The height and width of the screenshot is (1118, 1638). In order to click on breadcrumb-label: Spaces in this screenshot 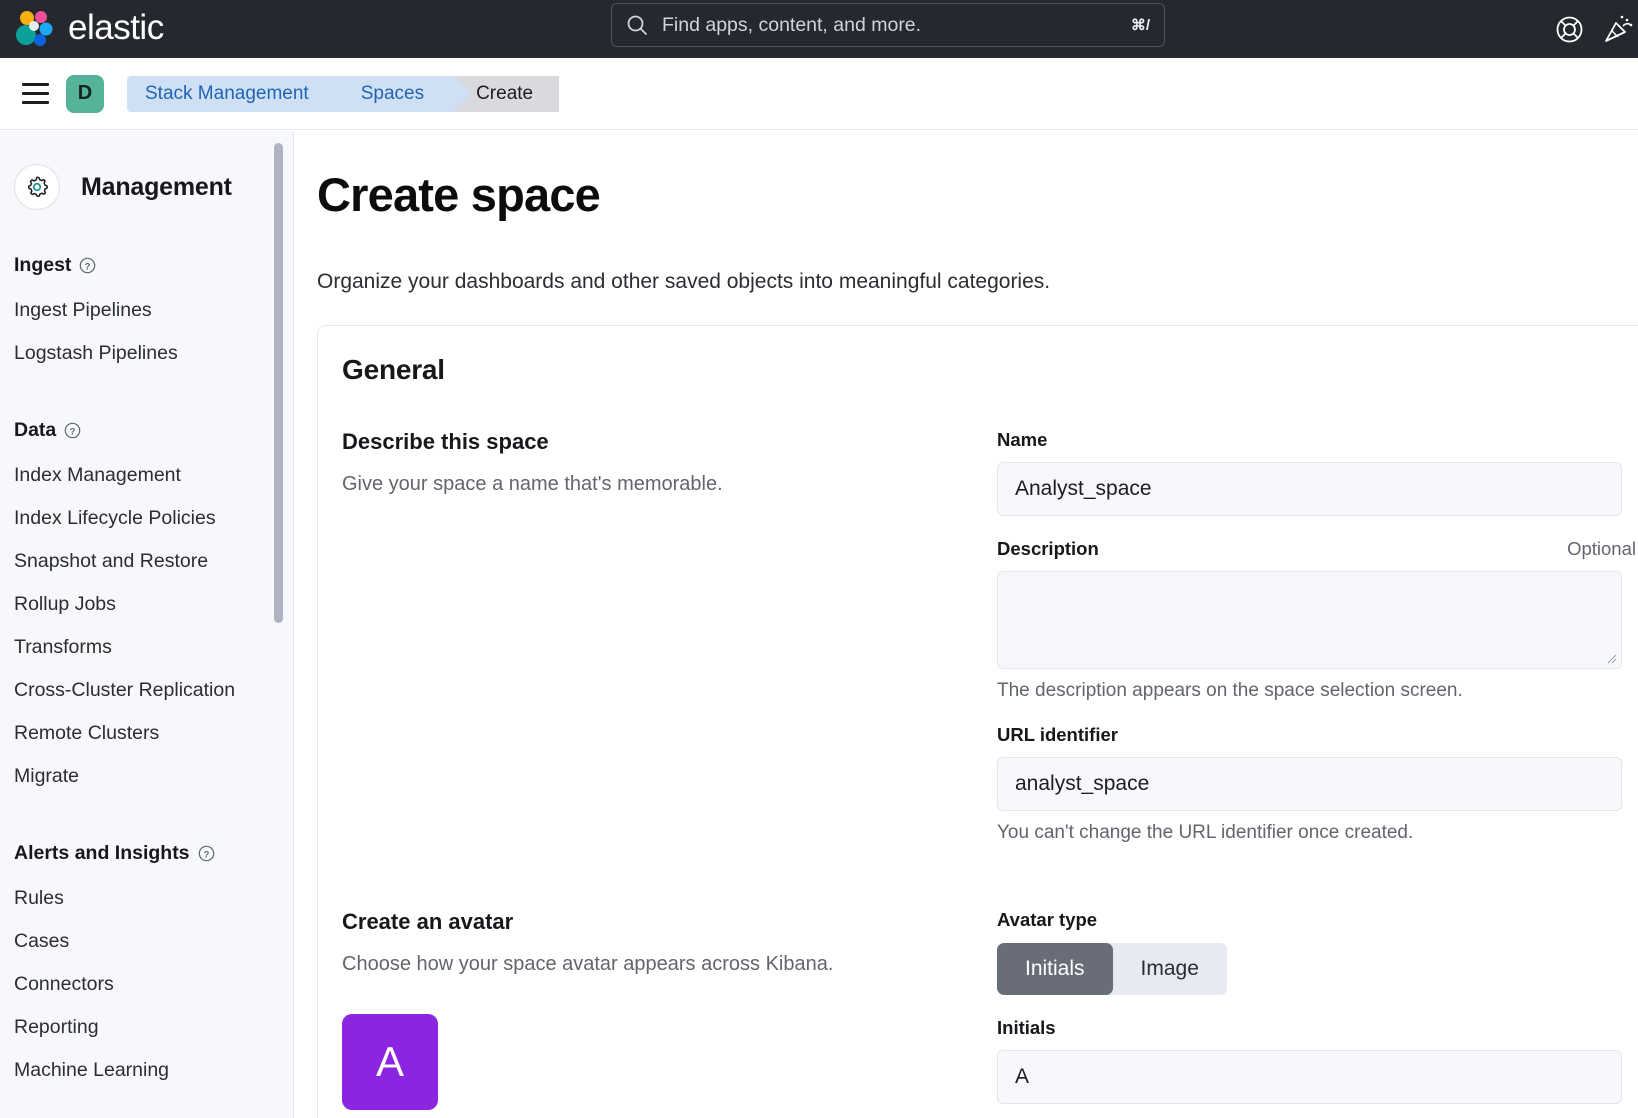, I will do `click(392, 93)`.